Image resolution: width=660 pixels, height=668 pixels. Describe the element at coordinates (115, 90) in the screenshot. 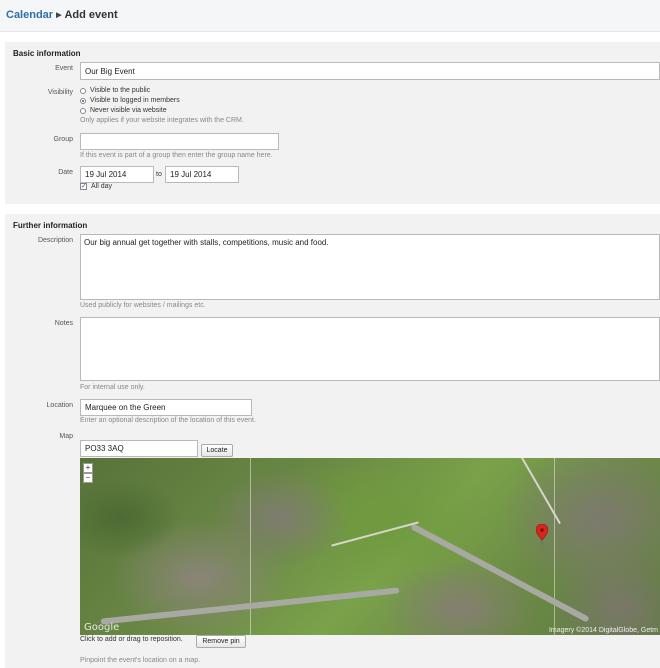

I see `visibility-option-public: Visible to the public` at that location.